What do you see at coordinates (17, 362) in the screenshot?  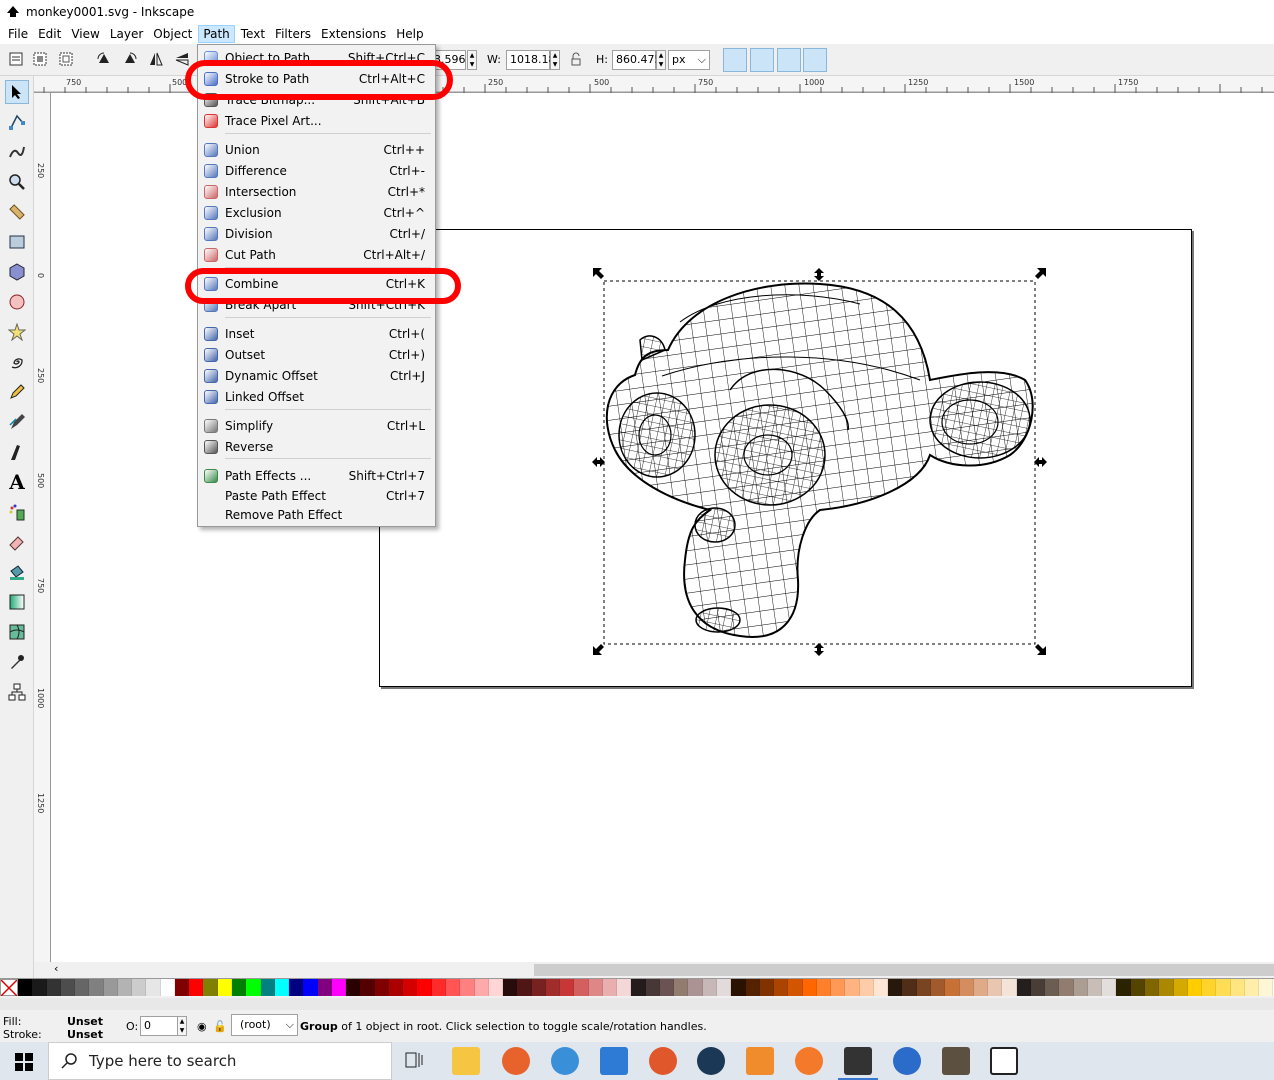 I see `spiral-tool` at bounding box center [17, 362].